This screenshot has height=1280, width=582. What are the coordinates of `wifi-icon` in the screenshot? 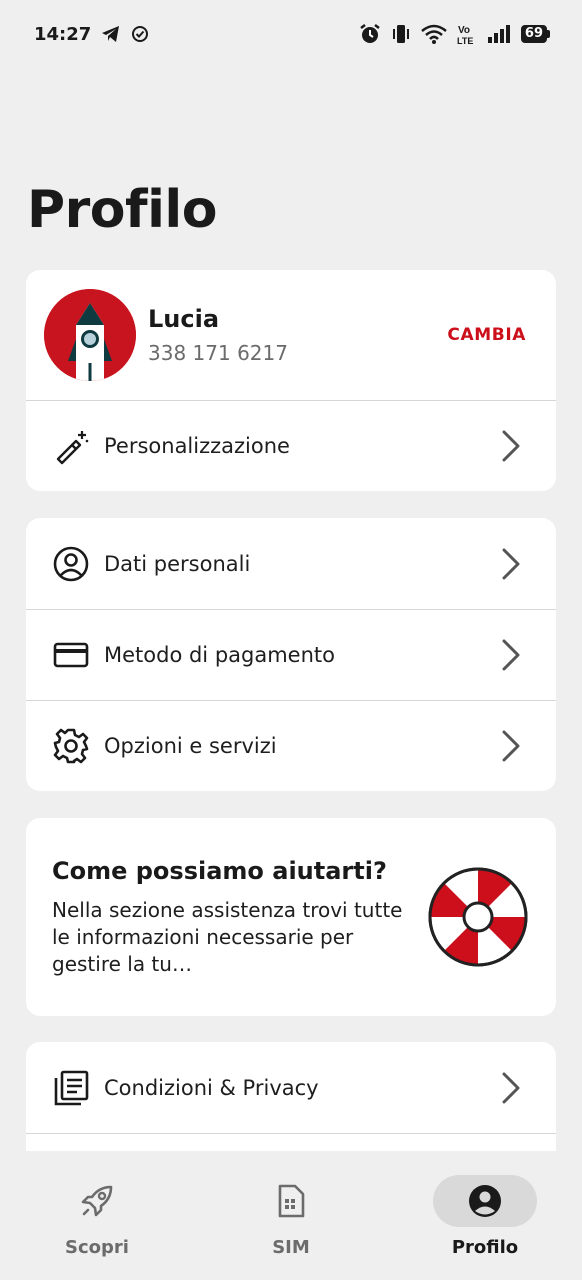 It's located at (434, 34).